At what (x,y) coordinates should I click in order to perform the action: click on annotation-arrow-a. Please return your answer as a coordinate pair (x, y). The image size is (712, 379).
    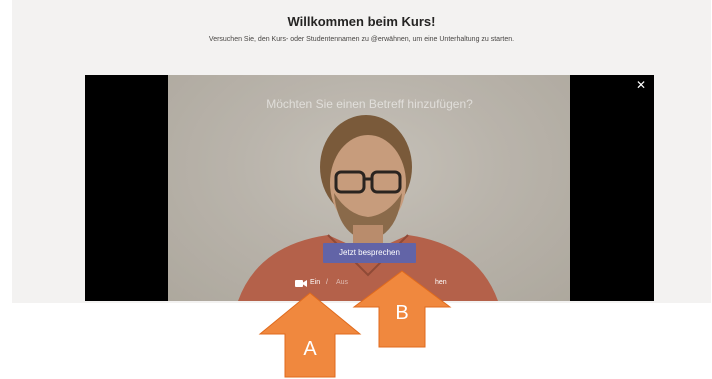
    Looking at the image, I should click on (310, 335).